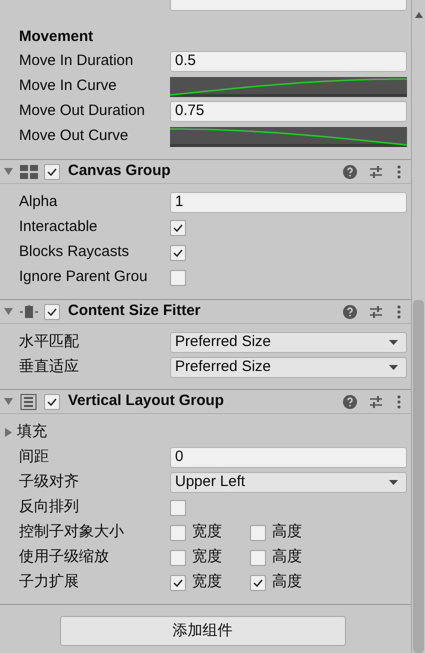 The image size is (425, 653). I want to click on field-label: Alpha, so click(38, 202).